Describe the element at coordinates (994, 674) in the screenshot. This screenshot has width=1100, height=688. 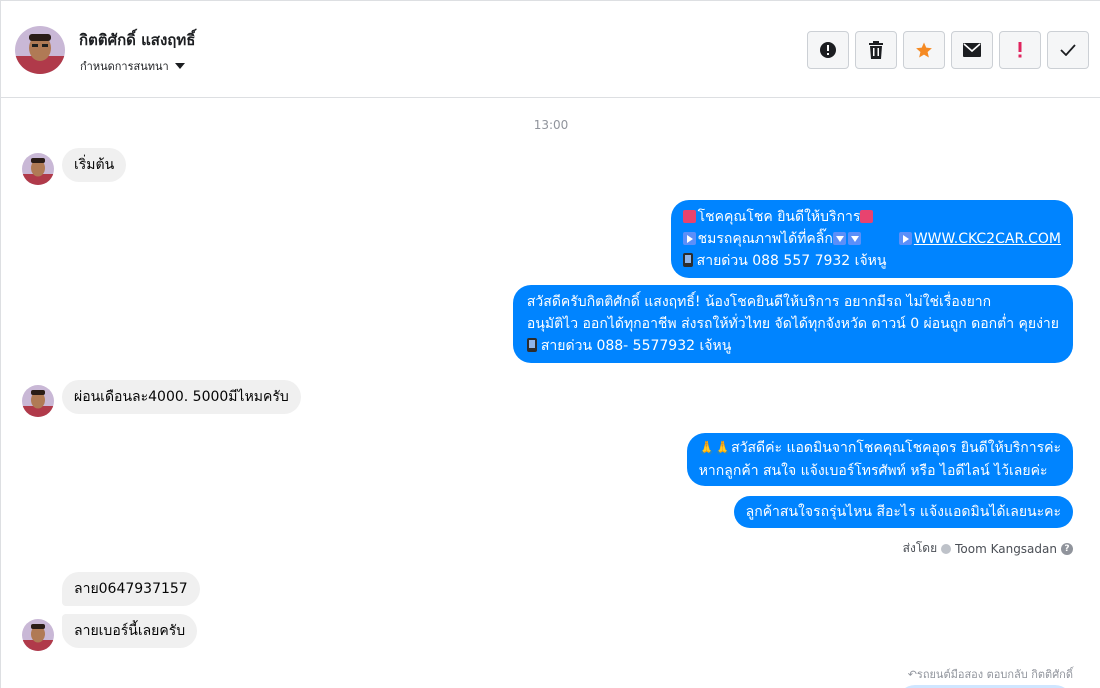
I see `reply-note-text: รถยนต์มือสอง ตอบกลับ กิตติศักดิ์` at that location.